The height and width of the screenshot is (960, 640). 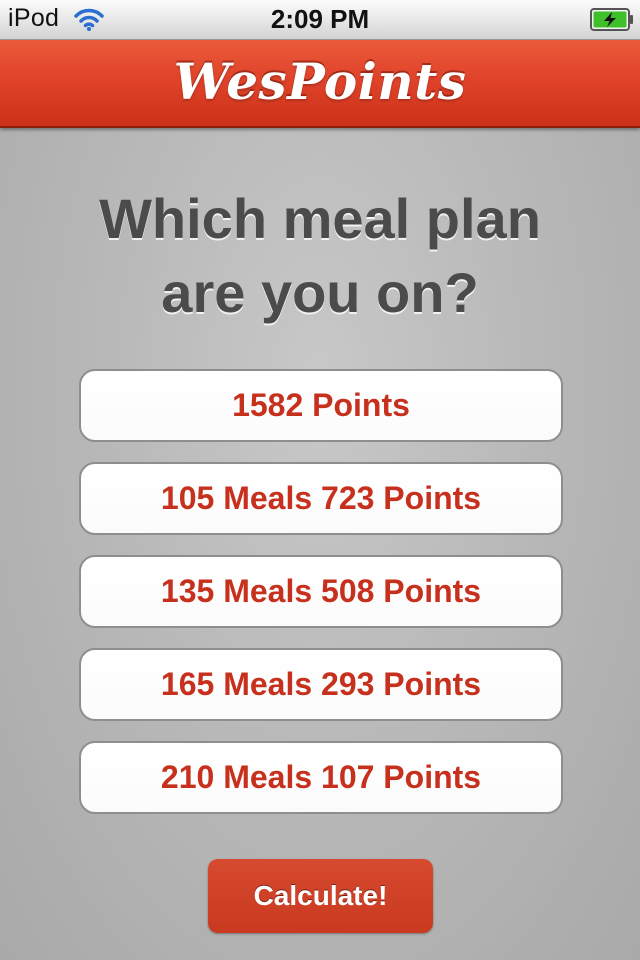 I want to click on meal-plan-question: Which meal plan are you on?, so click(x=320, y=256).